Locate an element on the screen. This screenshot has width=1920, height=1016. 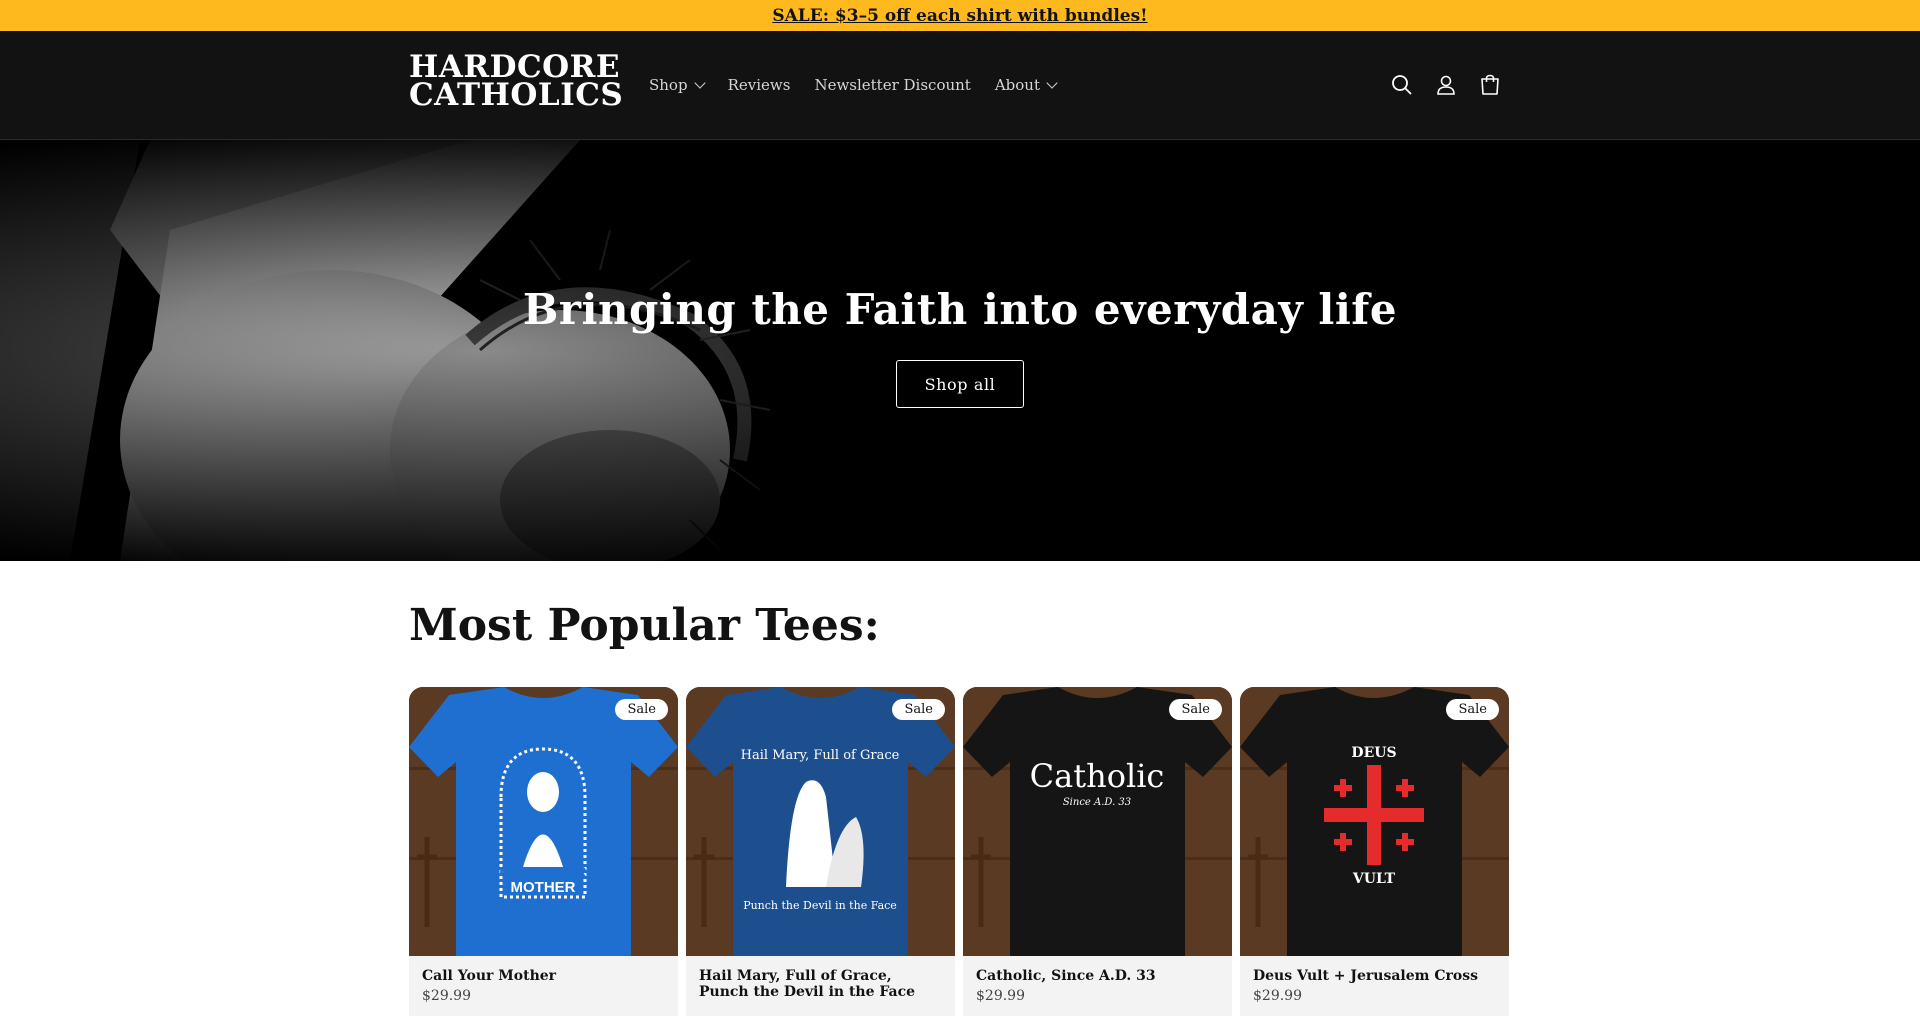
svg-text: Hail Mary, Full of Grace is located at coordinates (820, 755).